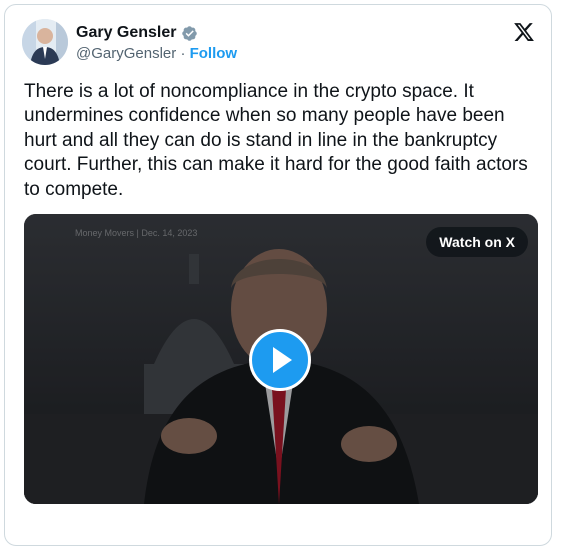 The width and height of the screenshot is (568, 546). Describe the element at coordinates (126, 53) in the screenshot. I see `author-handle: @GaryGensler` at that location.